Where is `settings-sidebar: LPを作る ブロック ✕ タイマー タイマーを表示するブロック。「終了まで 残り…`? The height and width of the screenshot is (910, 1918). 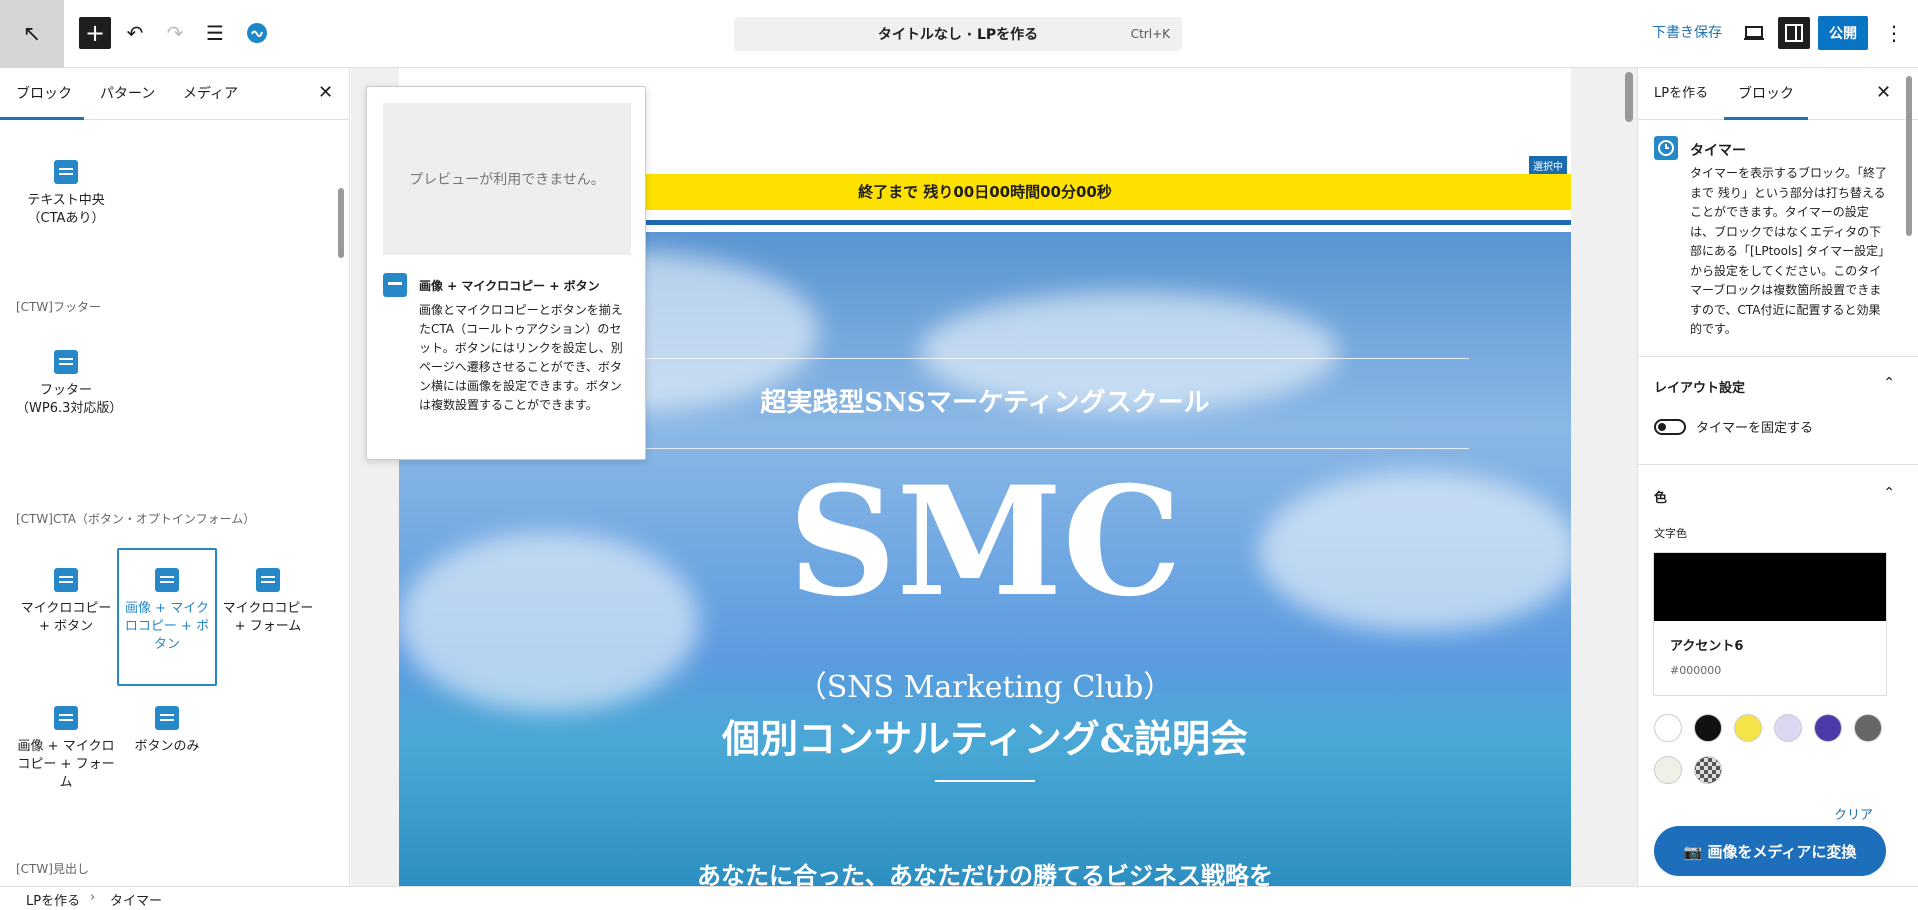 settings-sidebar: LPを作る ブロック ✕ タイマー タイマーを表示するブロック。「終了まで 残り… is located at coordinates (1777, 477).